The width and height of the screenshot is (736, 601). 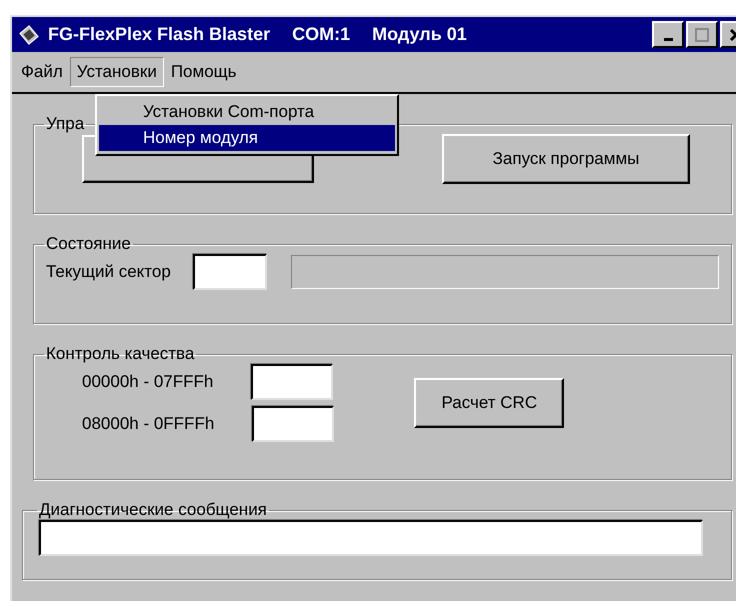 What do you see at coordinates (229, 272) in the screenshot?
I see `sector-field` at bounding box center [229, 272].